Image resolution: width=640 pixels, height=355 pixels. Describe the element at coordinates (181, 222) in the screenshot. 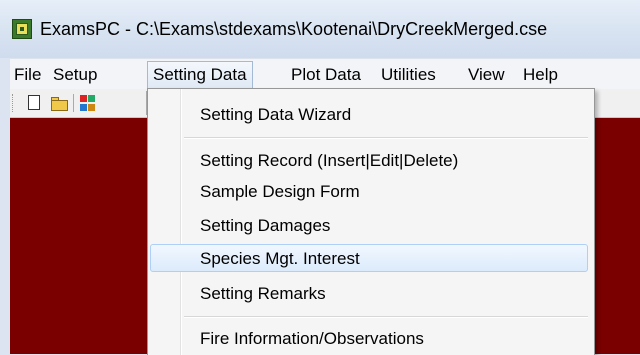

I see `menu-gutter` at that location.